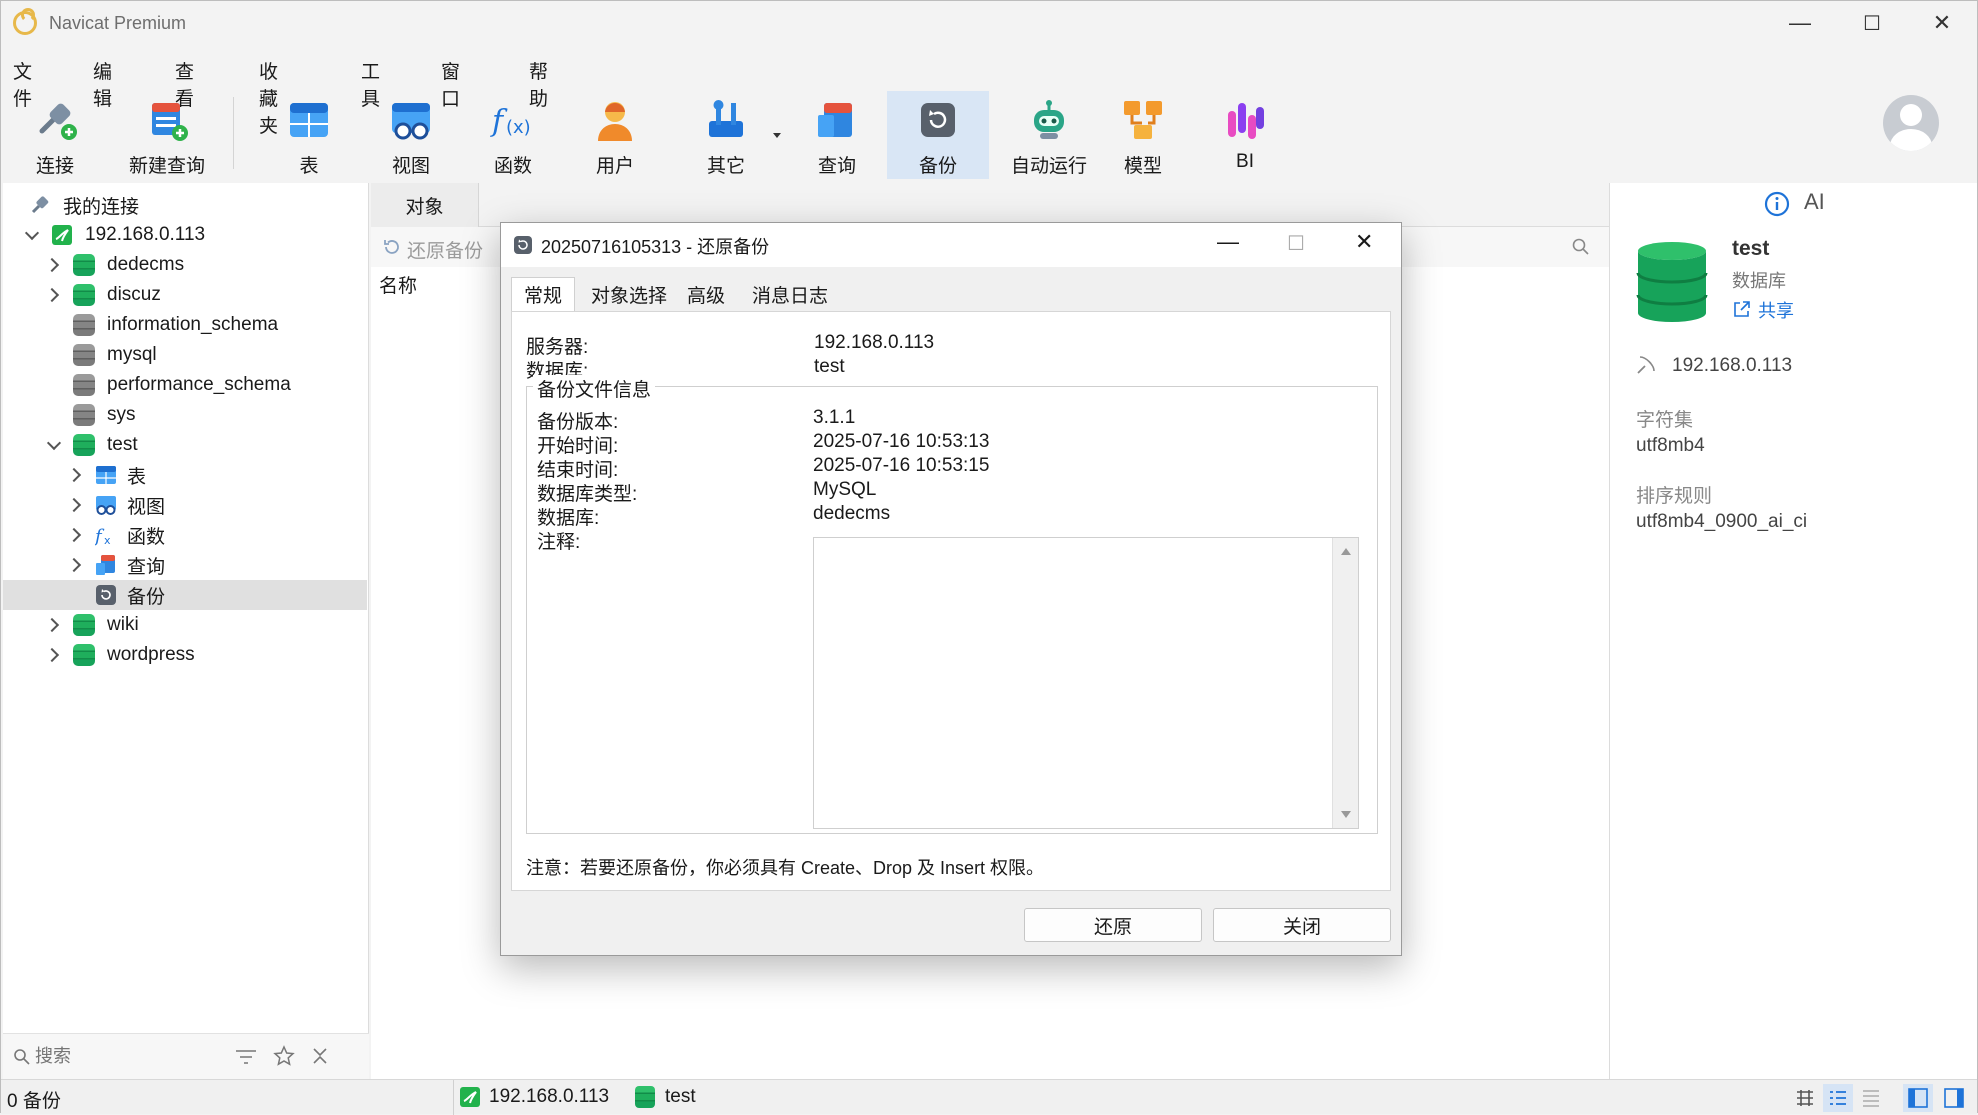  What do you see at coordinates (578, 470) in the screenshot?
I see `info-key: 结束时间:` at bounding box center [578, 470].